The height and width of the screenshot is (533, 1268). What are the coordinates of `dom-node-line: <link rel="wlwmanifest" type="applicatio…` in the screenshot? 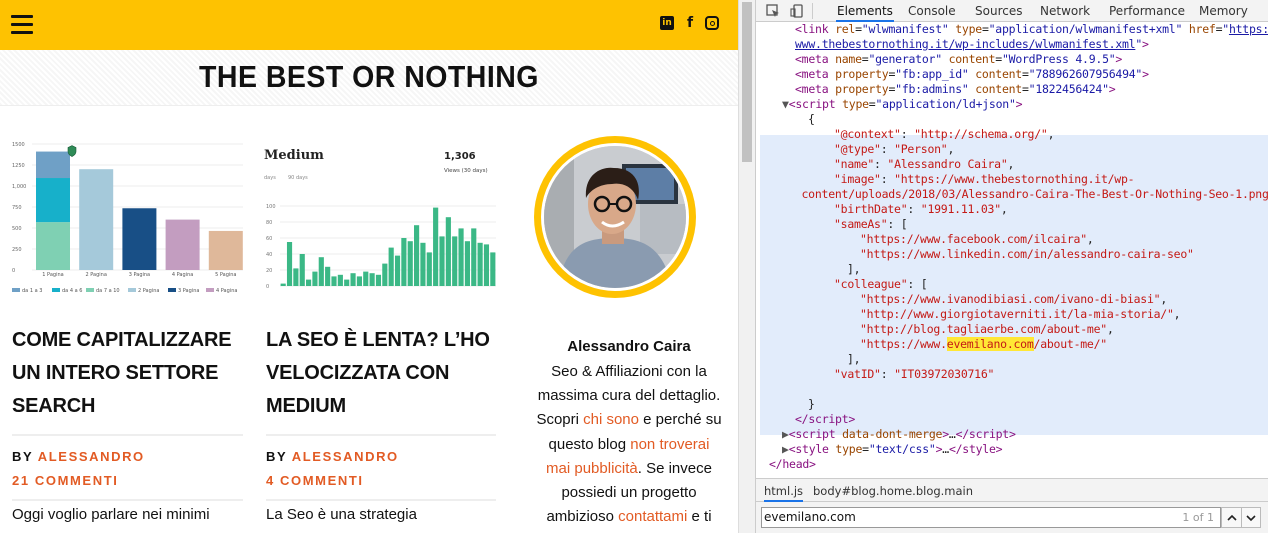 It's located at (1012, 29).